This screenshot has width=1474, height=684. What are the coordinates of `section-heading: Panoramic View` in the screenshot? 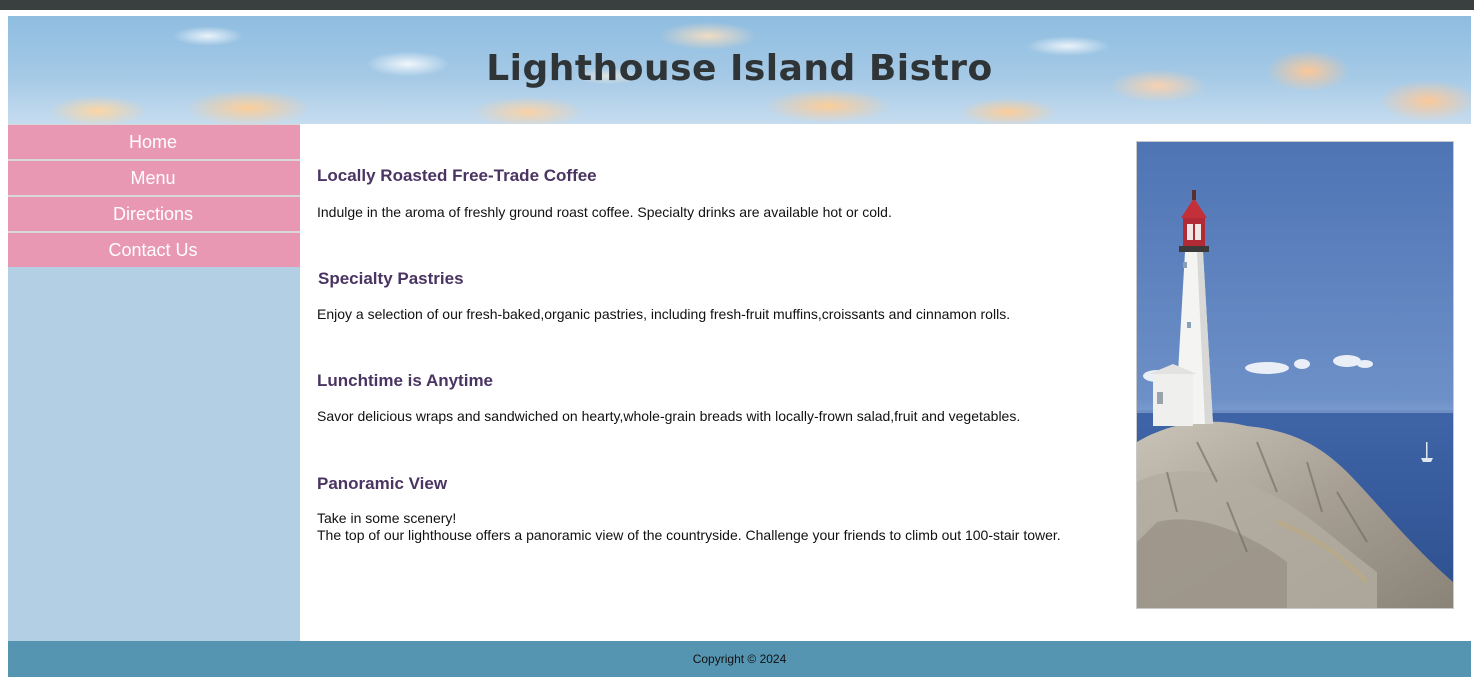 It's located at (382, 483).